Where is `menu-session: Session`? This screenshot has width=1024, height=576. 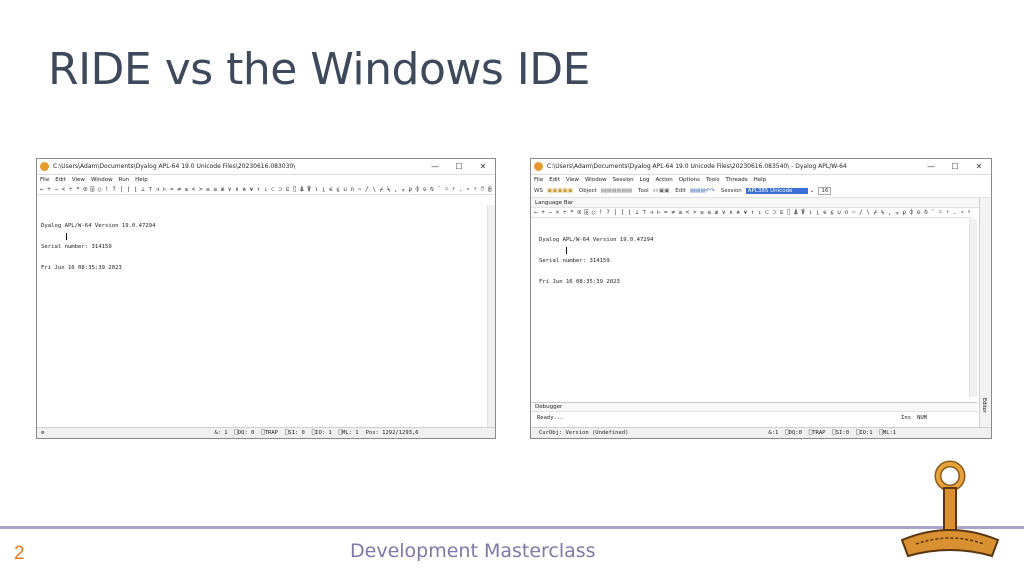
menu-session: Session is located at coordinates (623, 180).